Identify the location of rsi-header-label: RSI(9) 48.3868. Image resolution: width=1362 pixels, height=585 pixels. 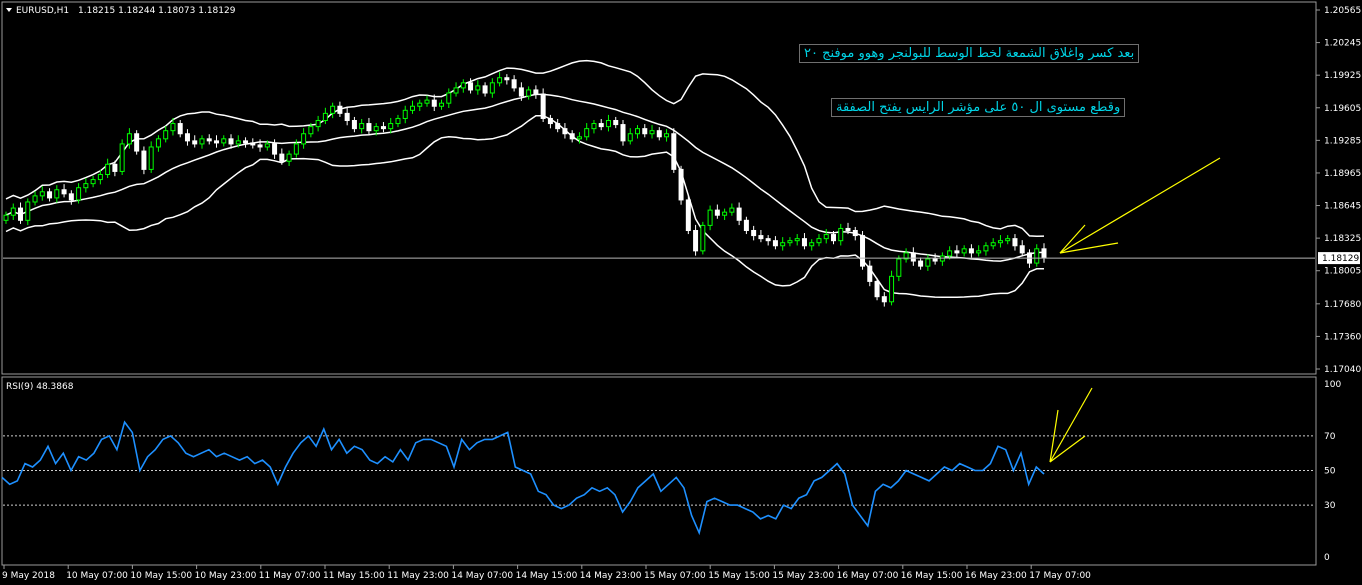
(40, 387).